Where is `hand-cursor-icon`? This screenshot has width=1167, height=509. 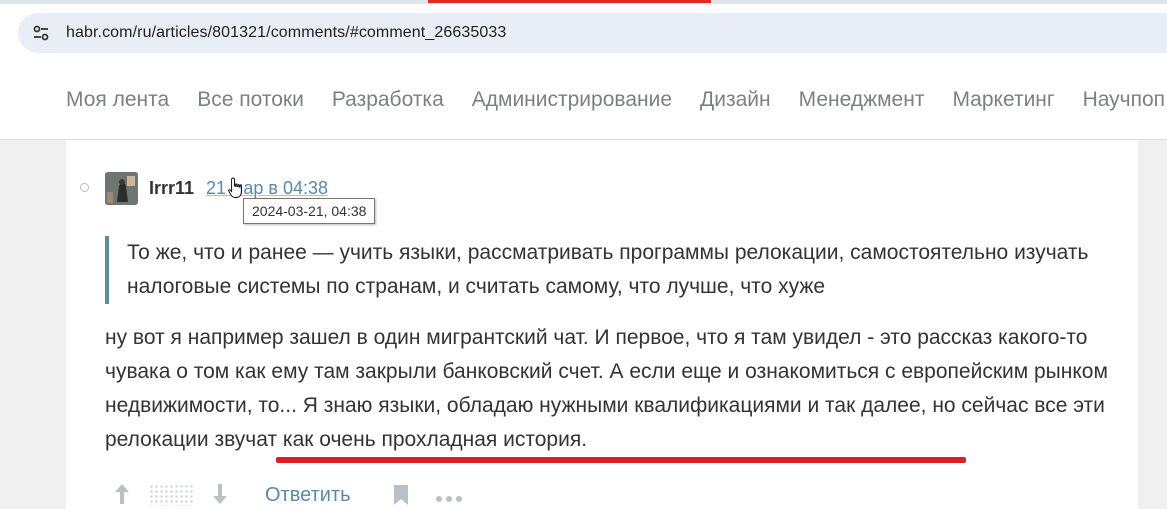
hand-cursor-icon is located at coordinates (236, 190).